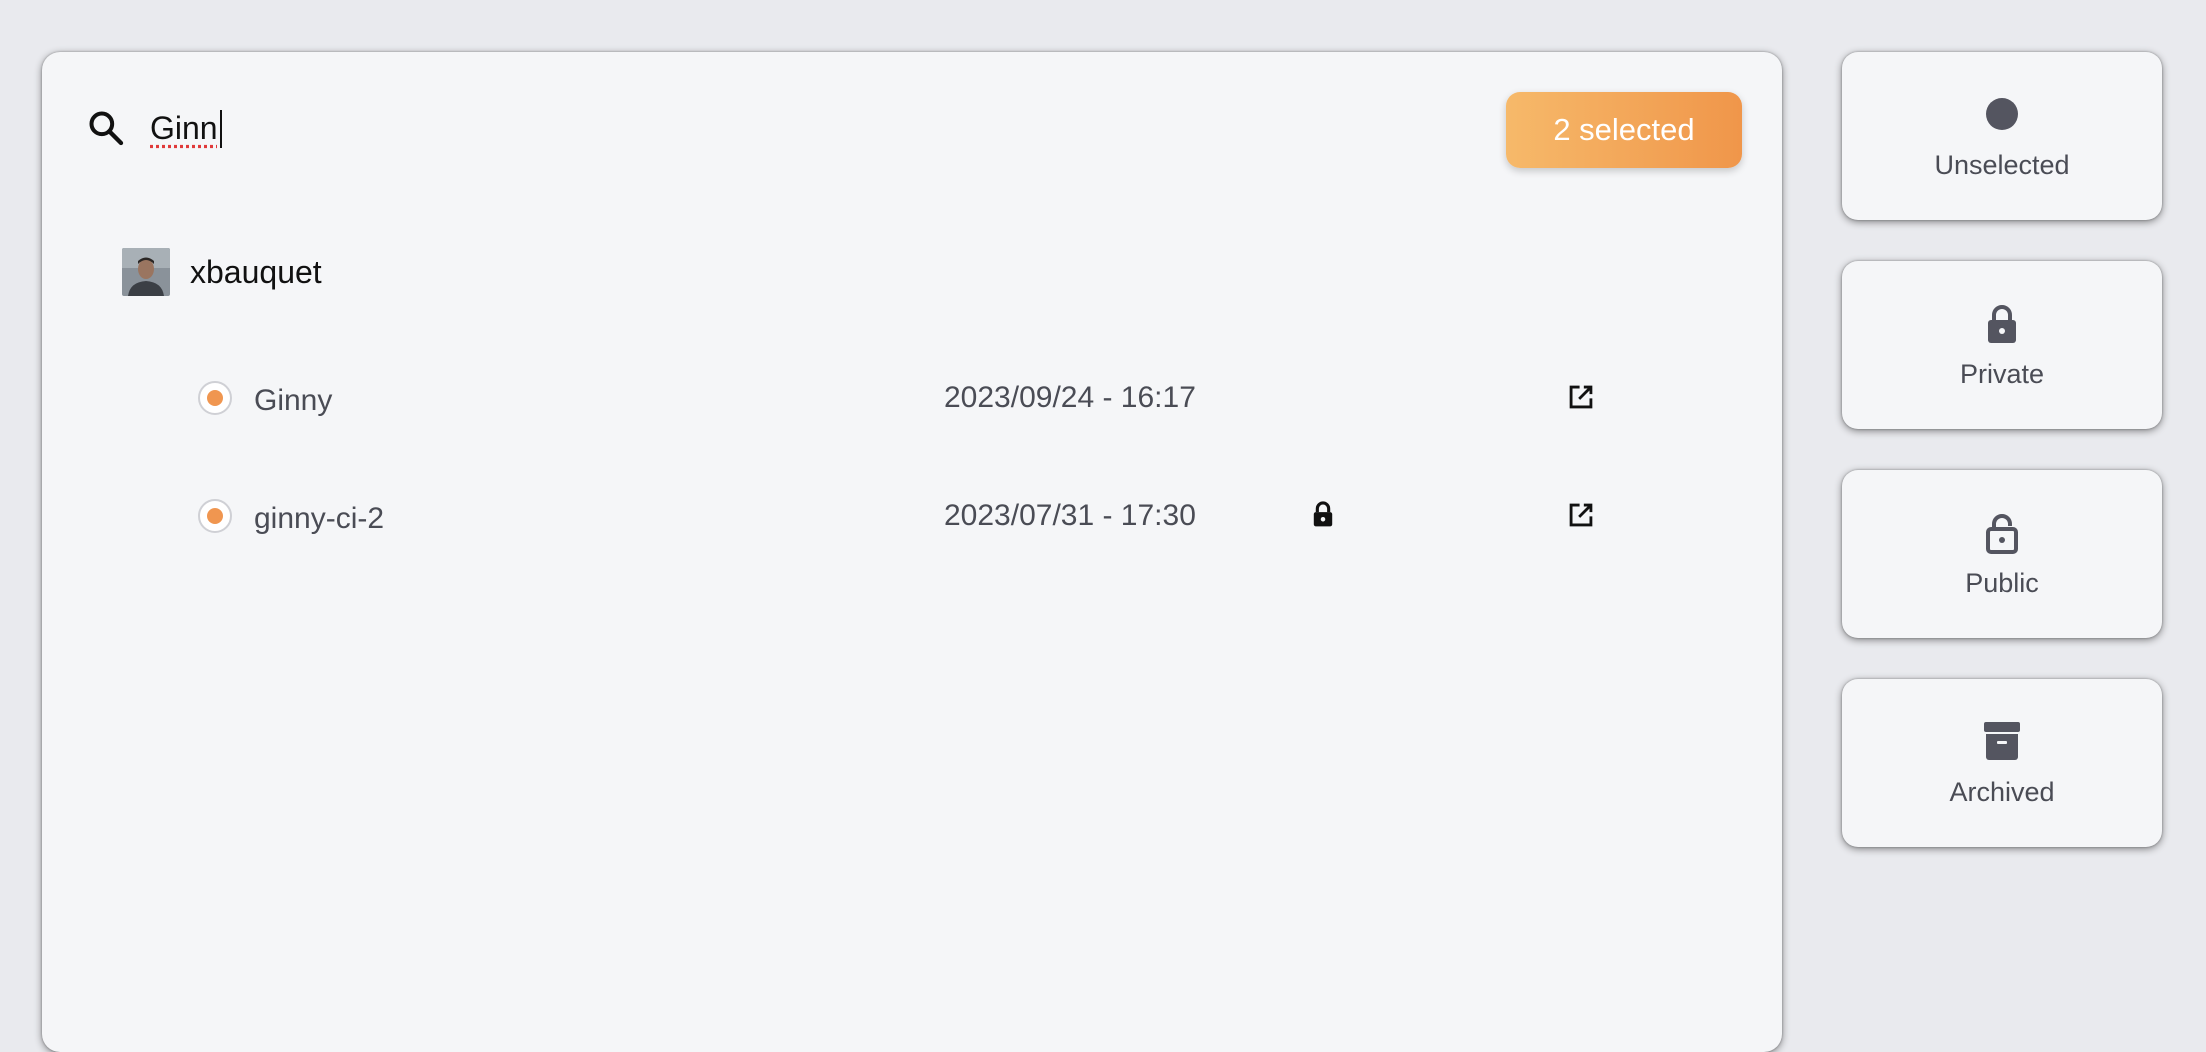  What do you see at coordinates (106, 128) in the screenshot?
I see `search-icon` at bounding box center [106, 128].